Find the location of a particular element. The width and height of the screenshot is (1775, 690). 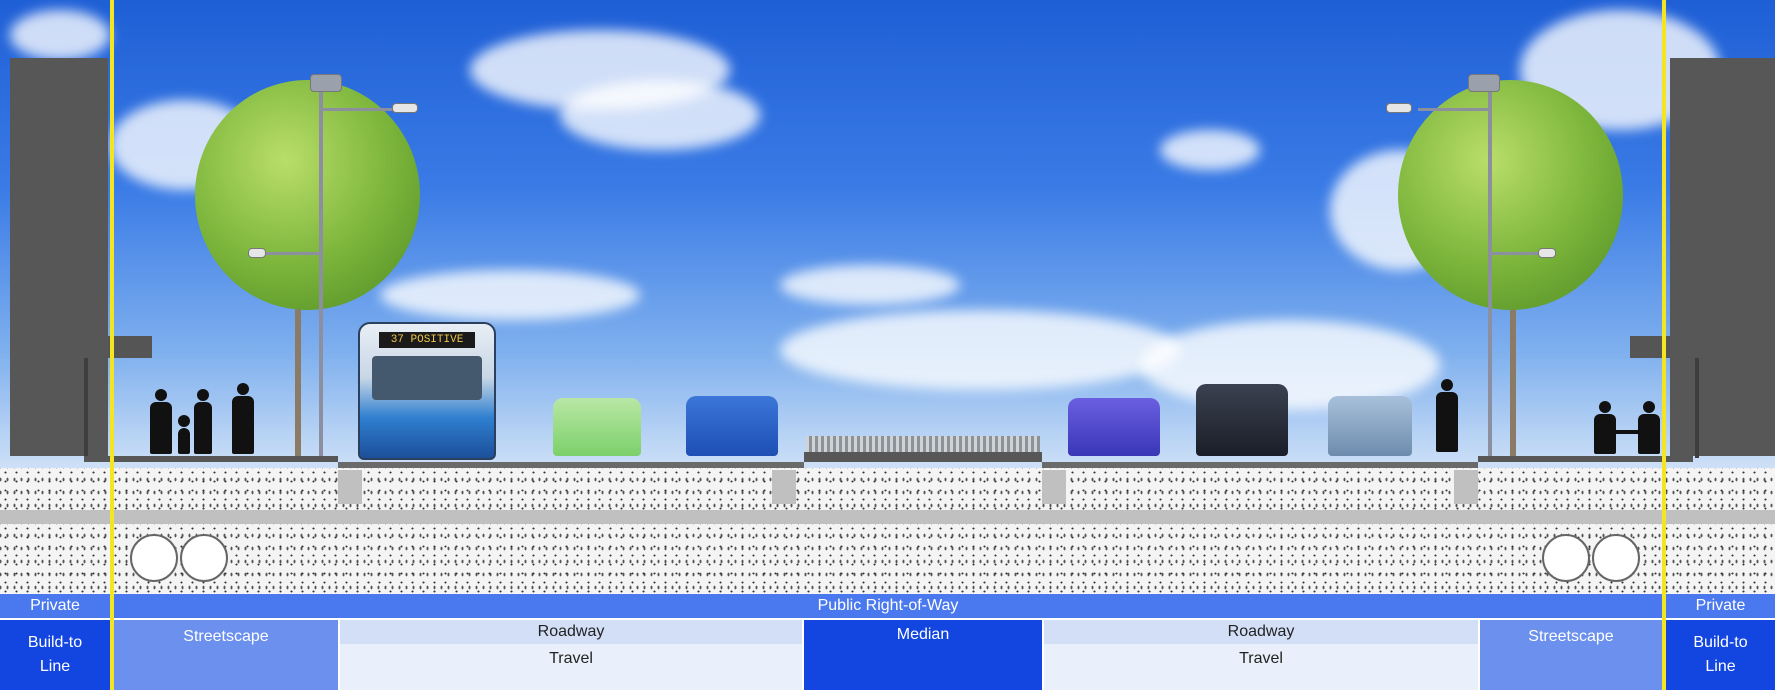

child-icon is located at coordinates (184, 434).